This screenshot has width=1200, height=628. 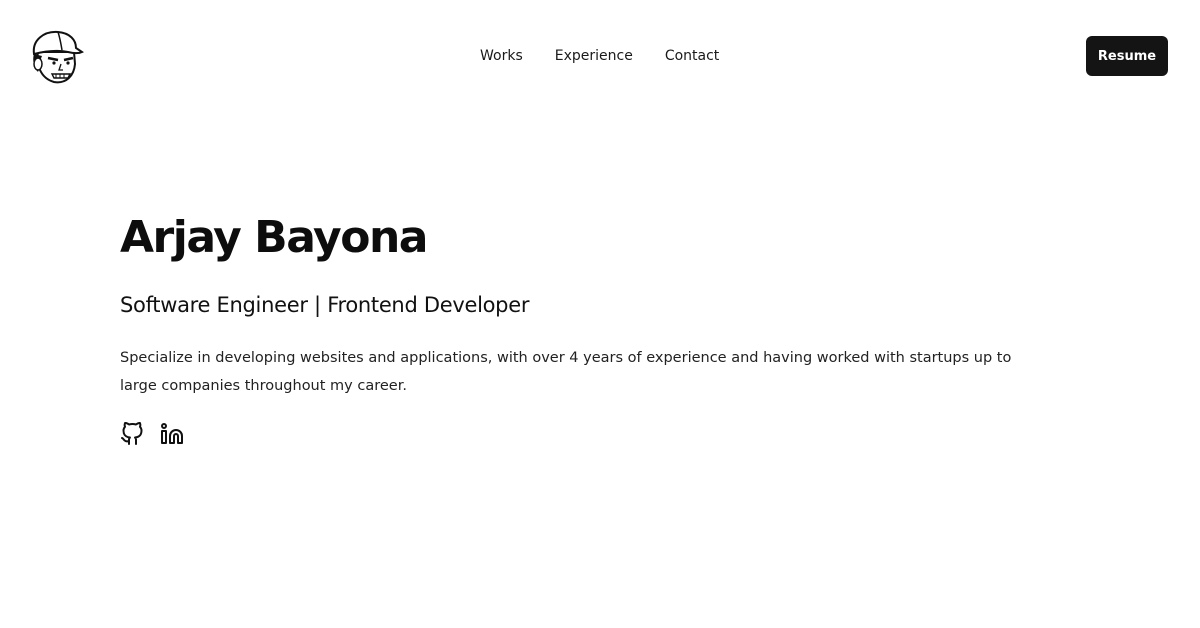 I want to click on nav-link-contact: Contact, so click(x=692, y=56).